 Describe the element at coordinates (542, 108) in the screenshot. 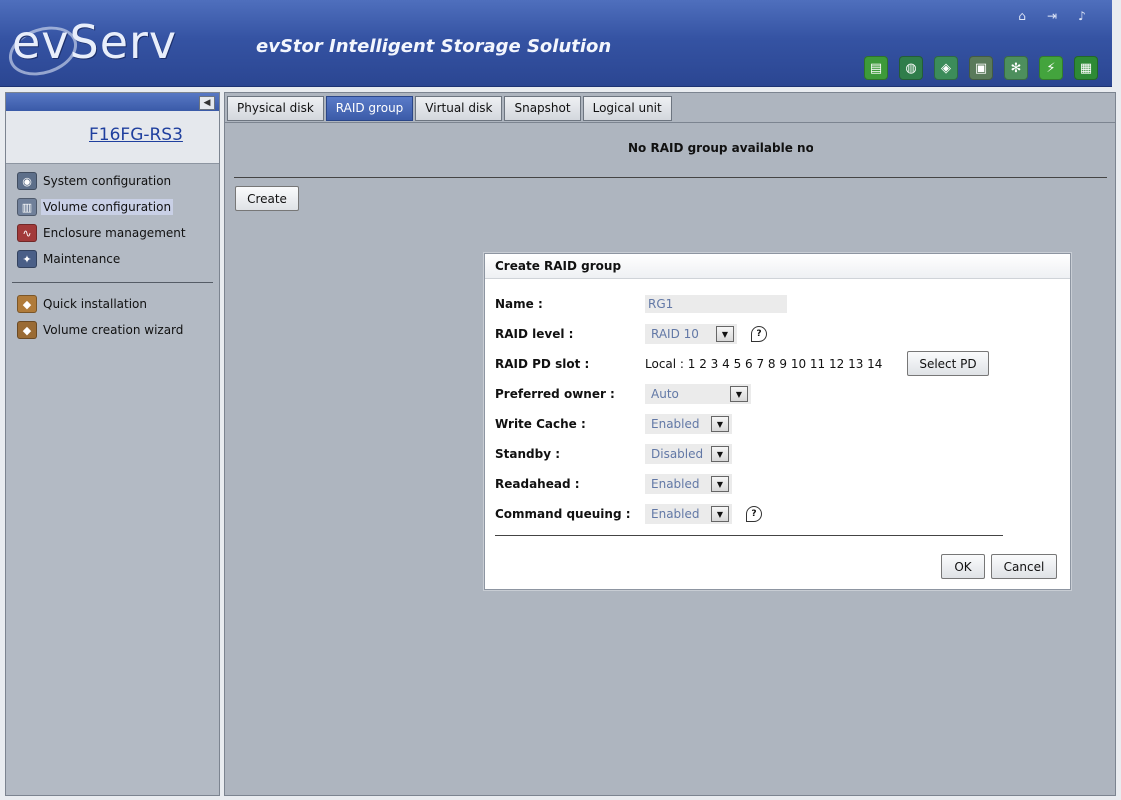

I see `tab-snapshot: Snapshot` at that location.